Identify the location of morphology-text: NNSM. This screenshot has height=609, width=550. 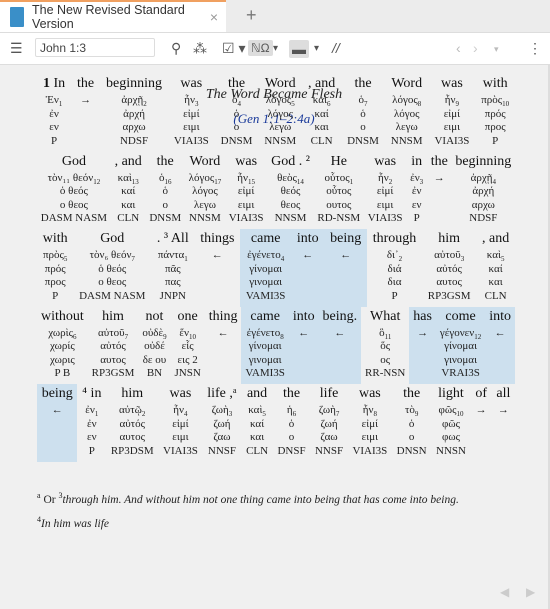
(406, 140).